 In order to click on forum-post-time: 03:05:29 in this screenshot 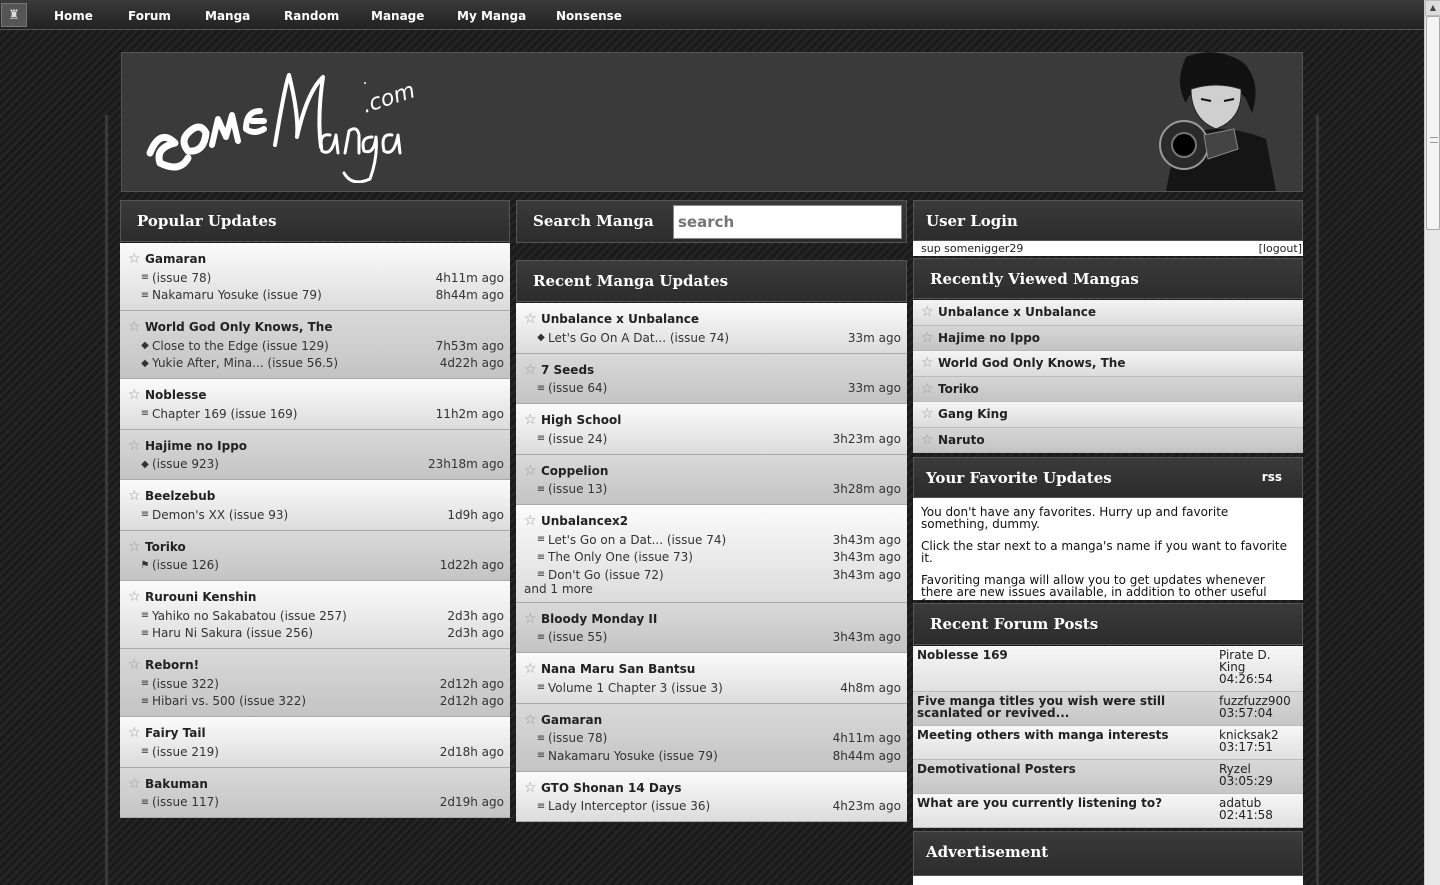, I will do `click(1246, 781)`.